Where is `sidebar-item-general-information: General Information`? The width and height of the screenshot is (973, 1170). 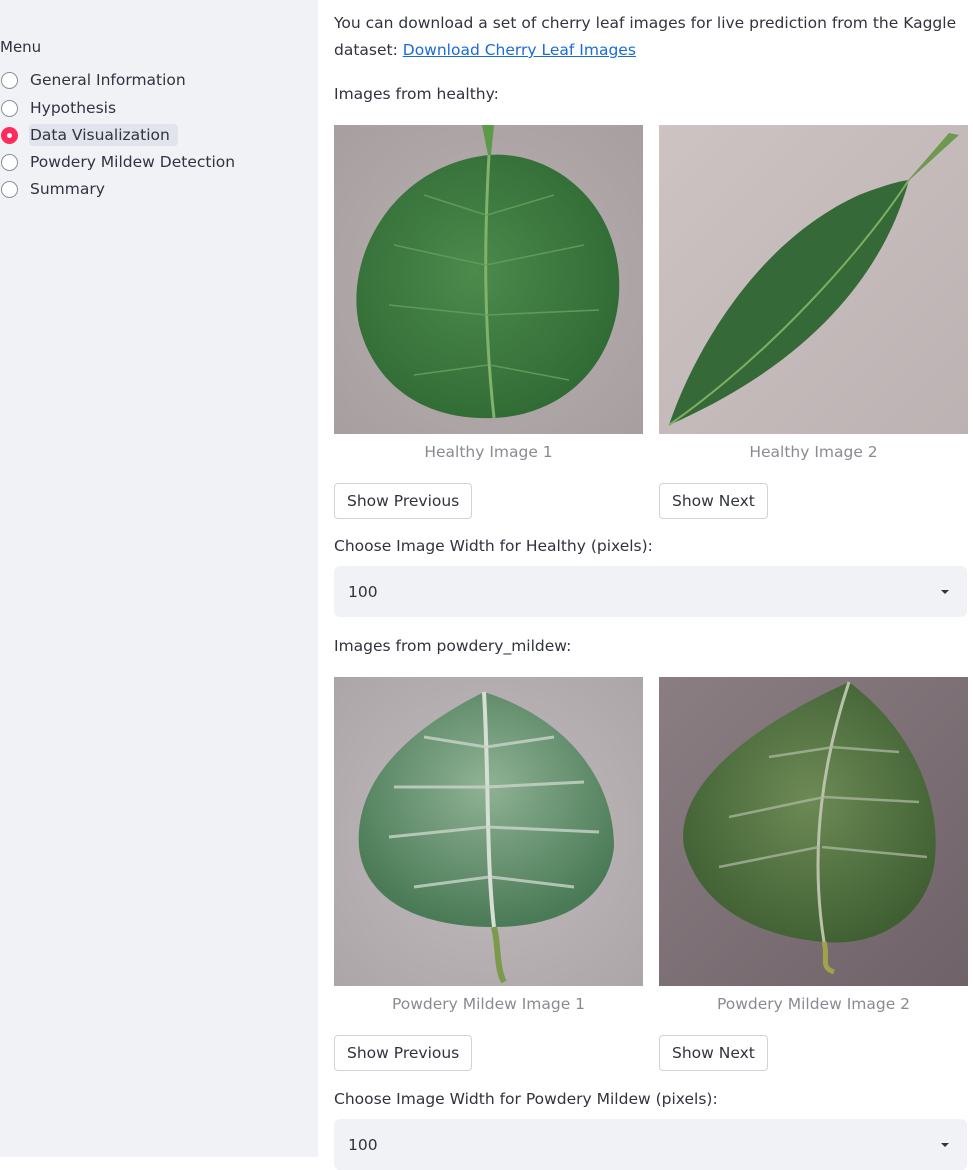 sidebar-item-general-information: General Information is located at coordinates (97, 80).